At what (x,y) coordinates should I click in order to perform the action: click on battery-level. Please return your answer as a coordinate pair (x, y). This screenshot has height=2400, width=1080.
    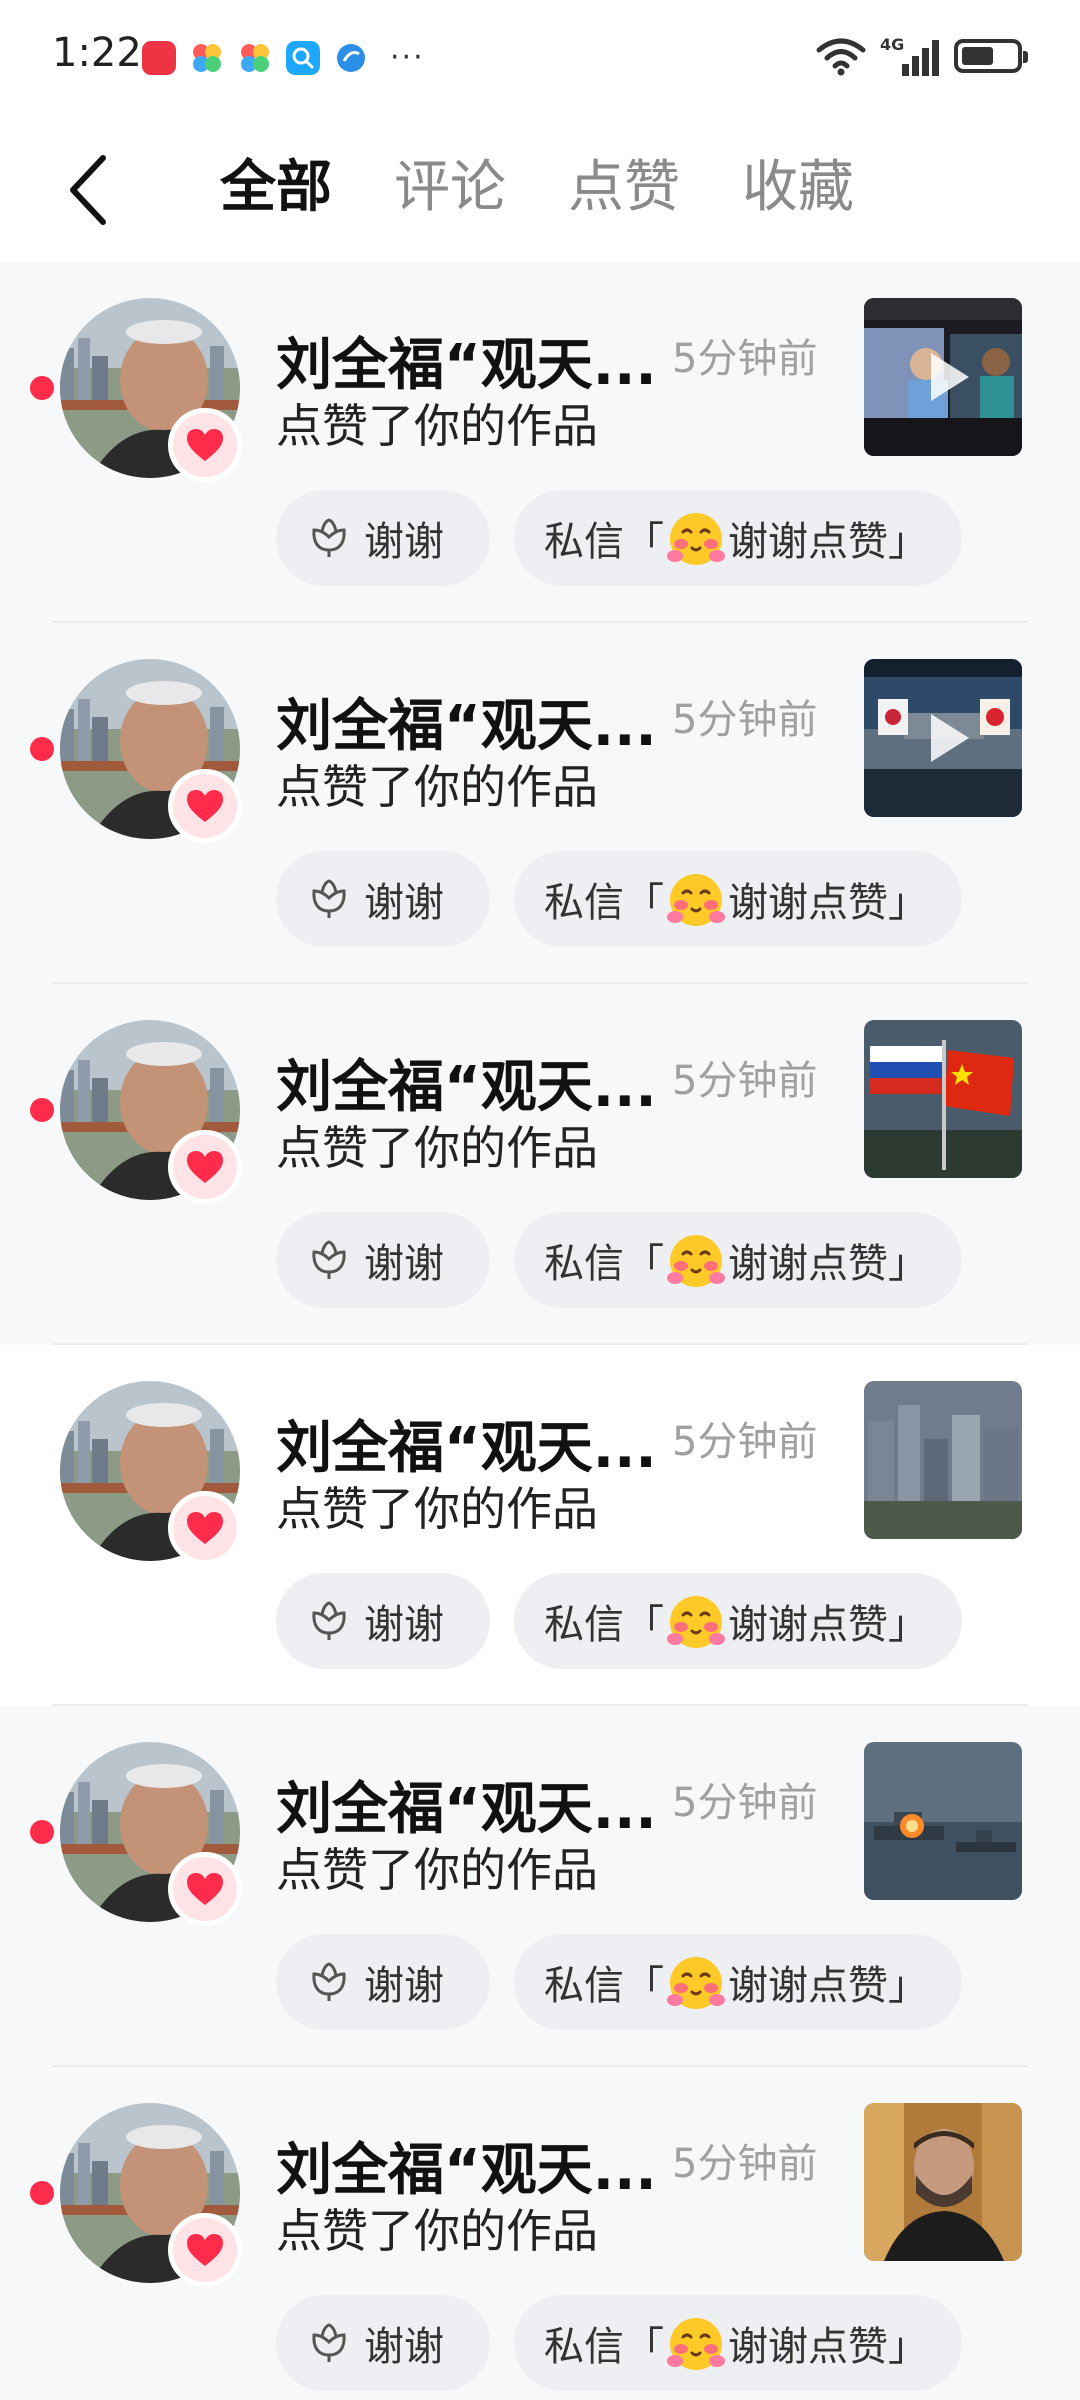
    Looking at the image, I should click on (977, 56).